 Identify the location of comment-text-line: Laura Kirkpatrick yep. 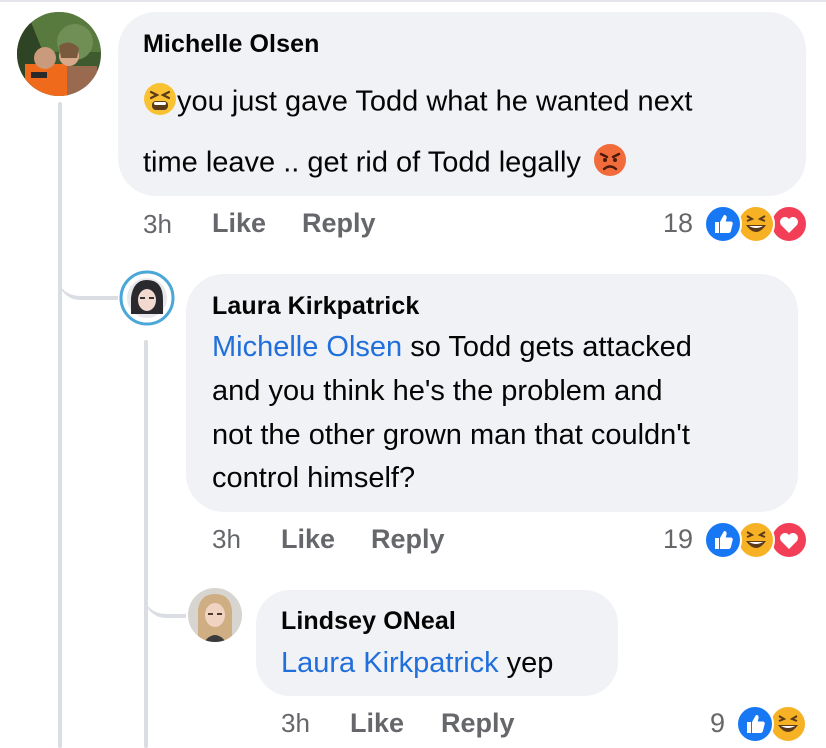
(417, 663).